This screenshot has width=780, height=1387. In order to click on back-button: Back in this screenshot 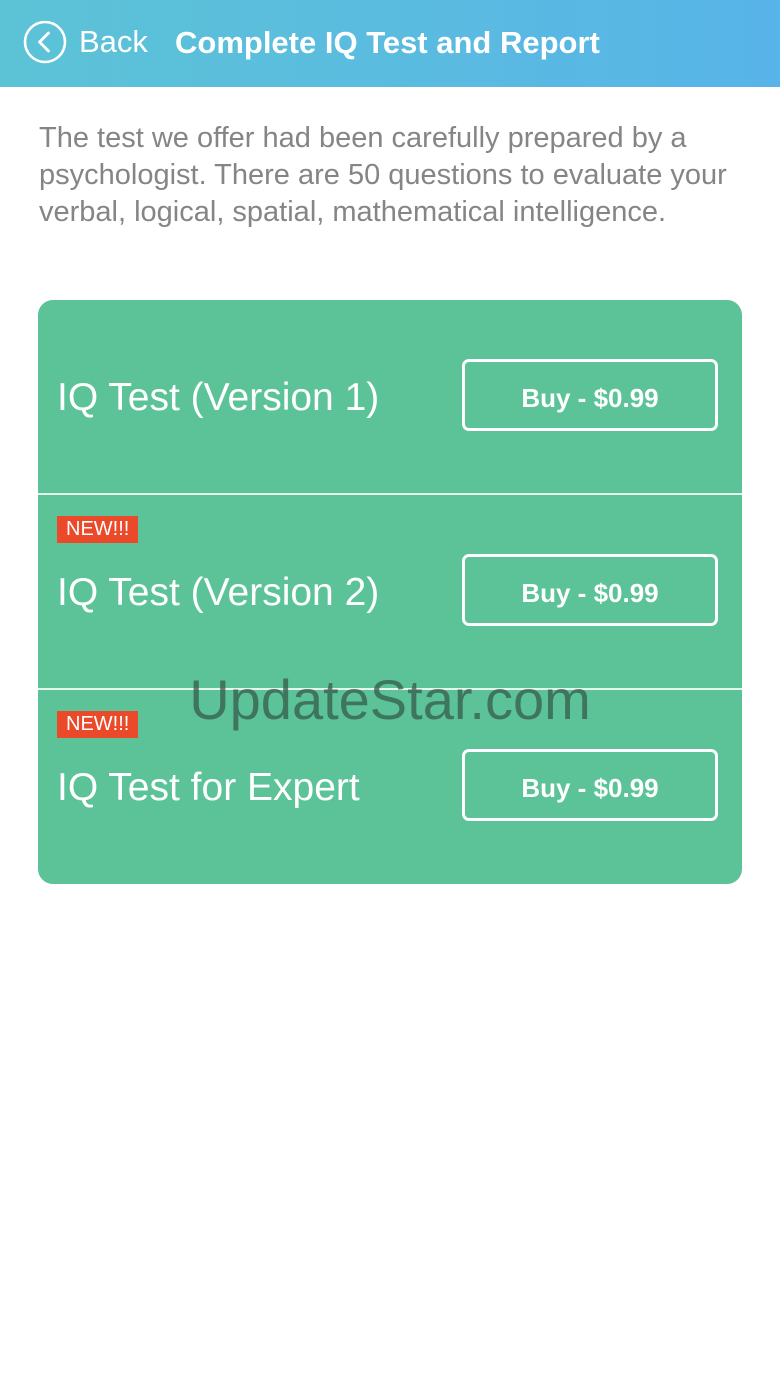, I will do `click(85, 42)`.